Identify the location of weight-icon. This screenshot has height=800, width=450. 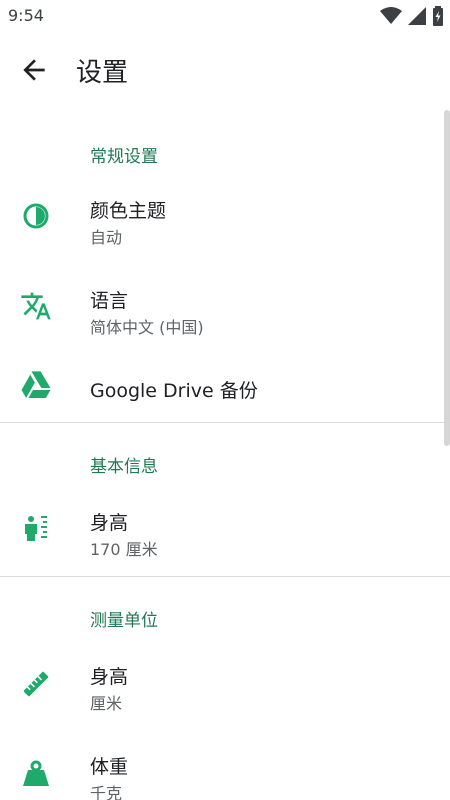
(36, 774).